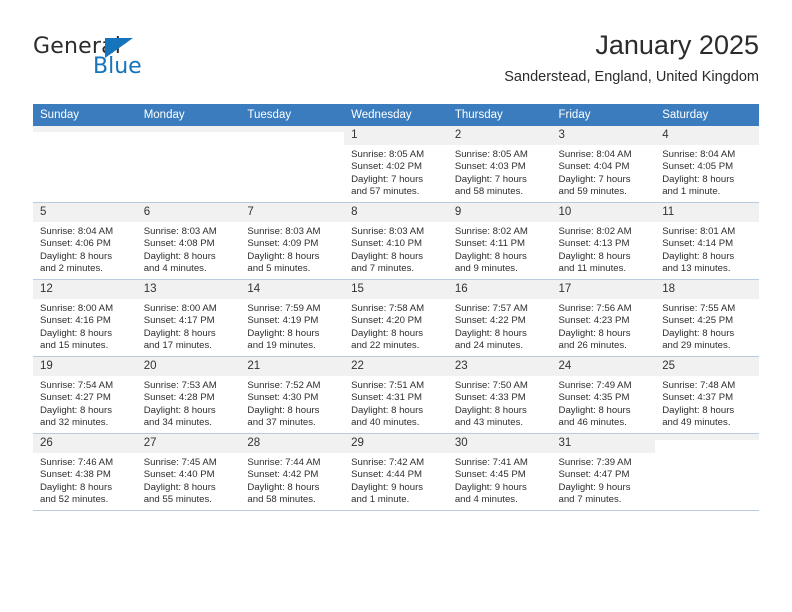  I want to click on sunset-time: Sunset: 4:02 PM, so click(387, 167).